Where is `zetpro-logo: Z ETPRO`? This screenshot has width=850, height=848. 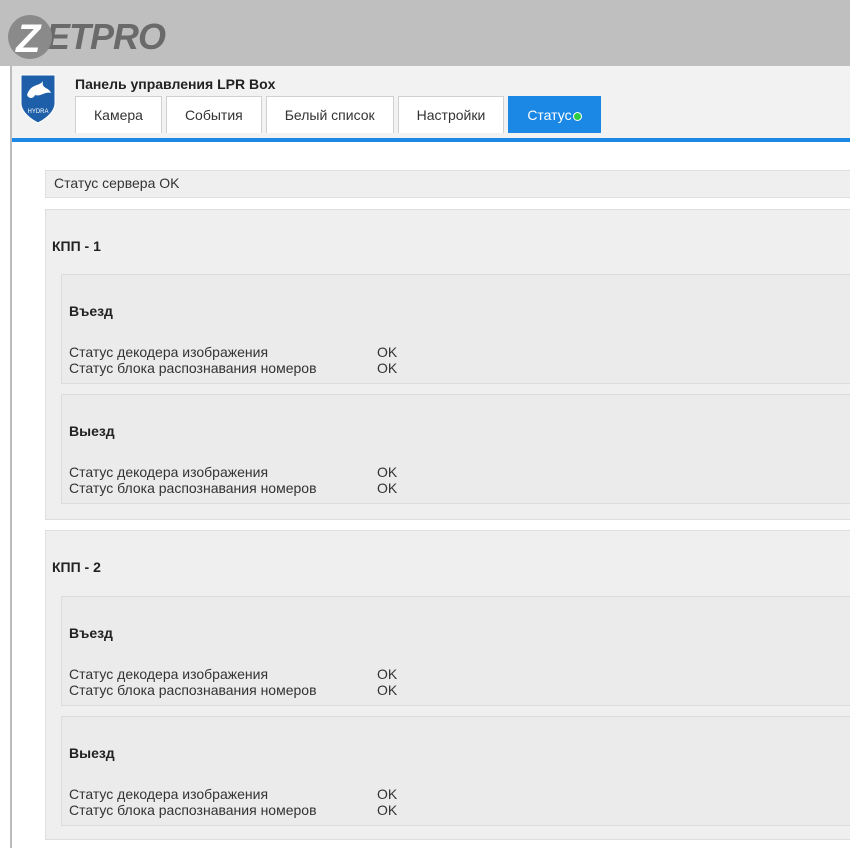
zetpro-logo: Z ETPRO is located at coordinates (87, 37).